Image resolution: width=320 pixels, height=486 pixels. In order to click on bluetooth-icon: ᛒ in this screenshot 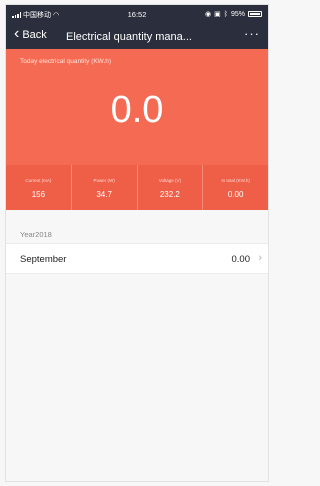, I will do `click(225, 14)`.